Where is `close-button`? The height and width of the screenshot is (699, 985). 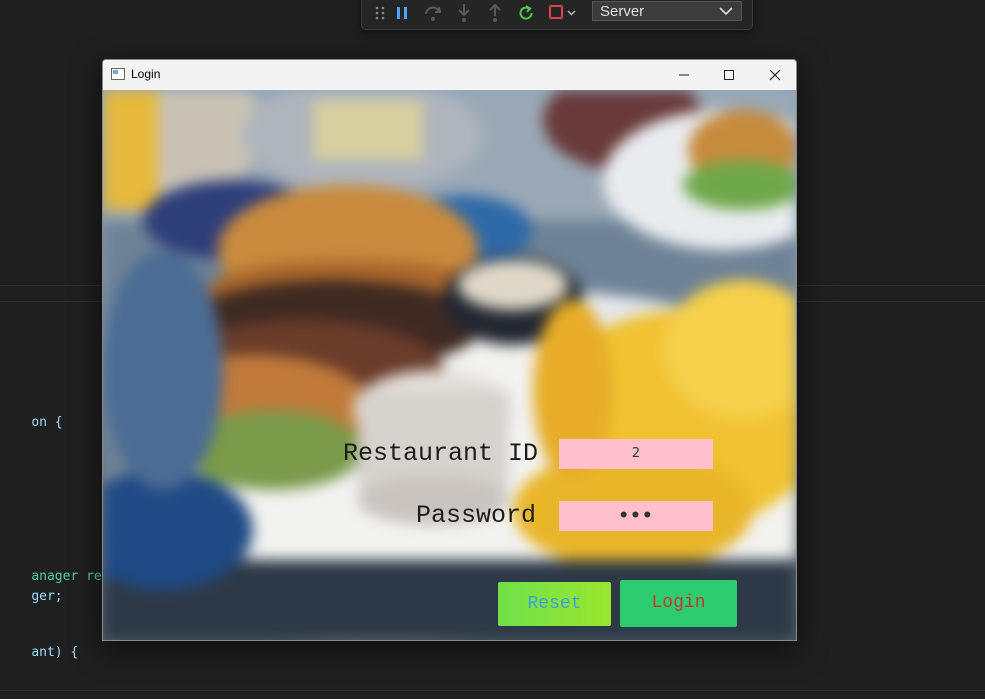
close-button is located at coordinates (774, 75).